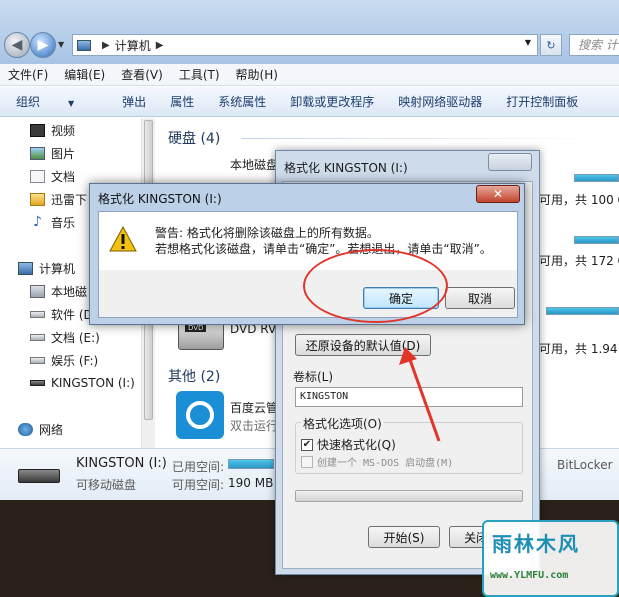 This screenshot has width=619, height=597. What do you see at coordinates (536, 544) in the screenshot?
I see `watermark-text: 雨林木风` at bounding box center [536, 544].